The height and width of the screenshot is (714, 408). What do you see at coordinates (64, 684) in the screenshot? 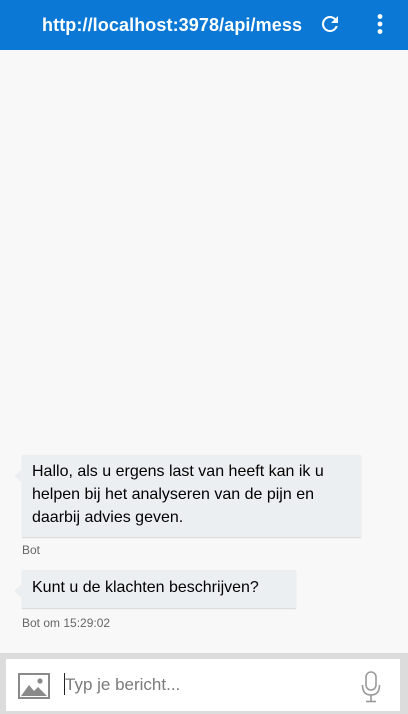
I see `text-caret` at bounding box center [64, 684].